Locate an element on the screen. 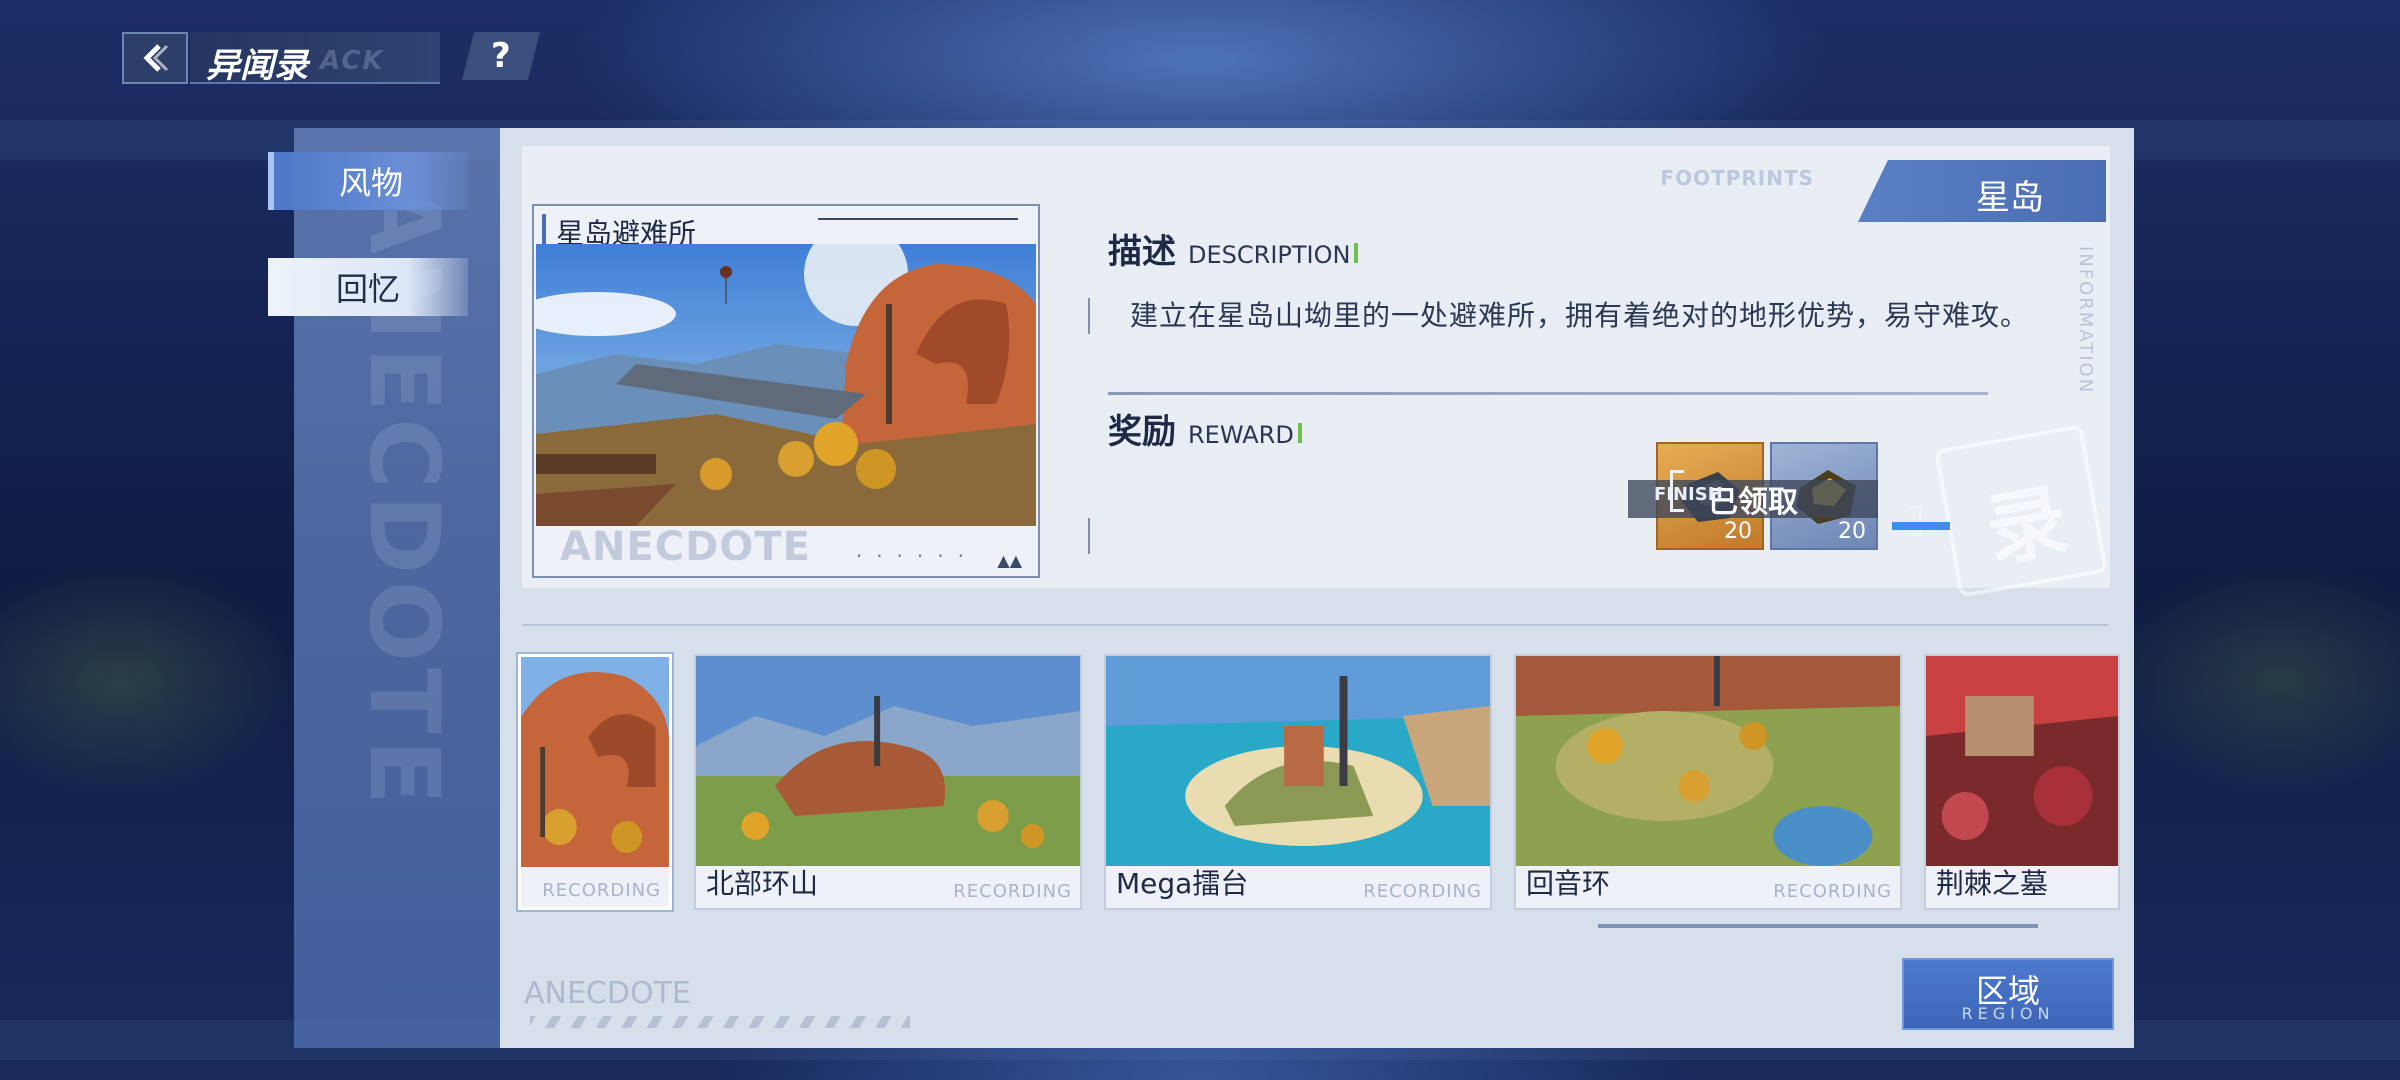 This screenshot has width=2400, height=1080. description-heading-cn: 描述 is located at coordinates (1142, 252).